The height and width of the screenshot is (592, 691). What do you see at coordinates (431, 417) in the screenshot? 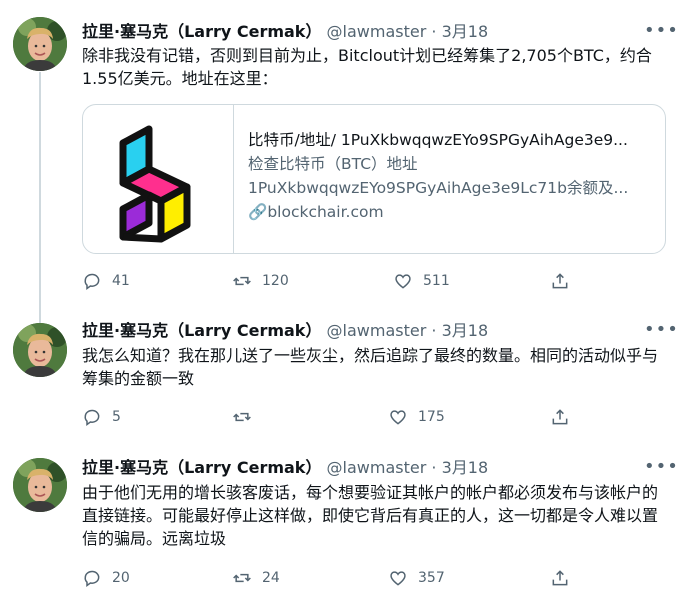
I see `like-count: 175` at bounding box center [431, 417].